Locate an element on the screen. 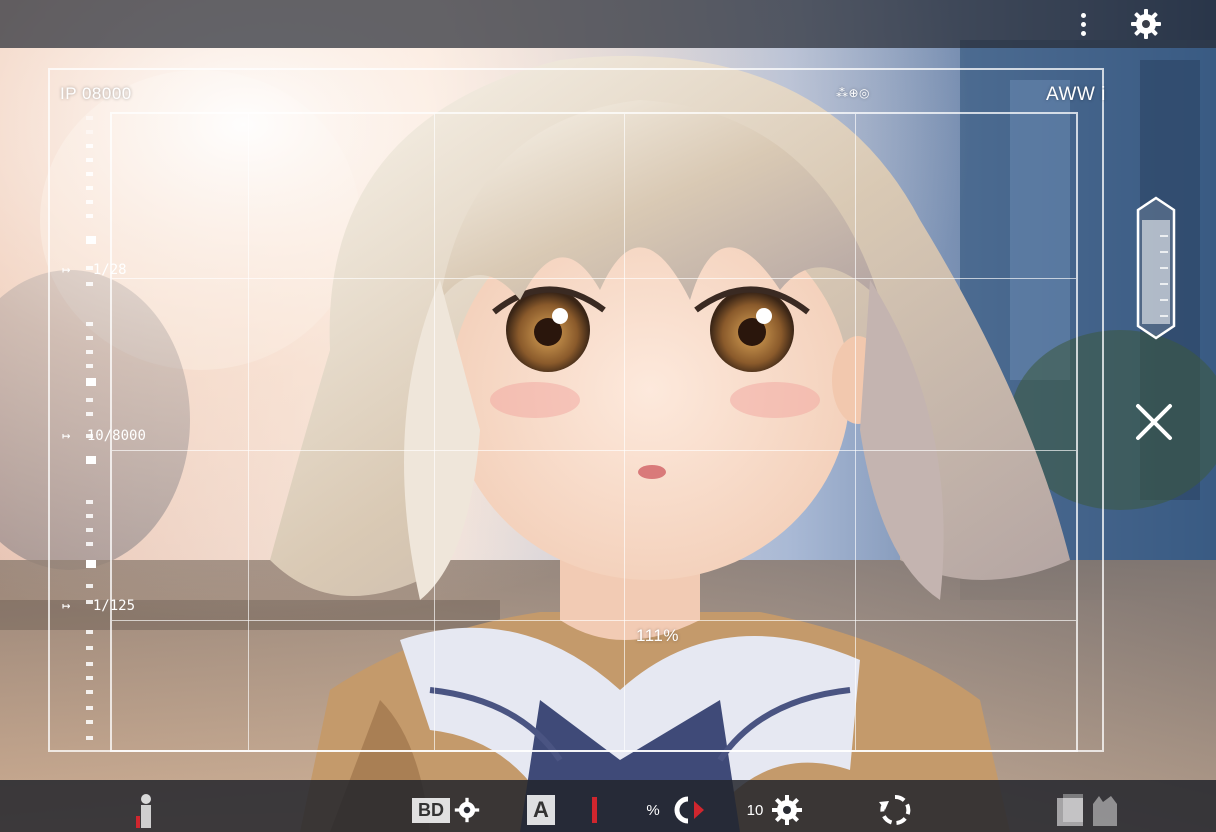 This screenshot has height=832, width=1216. zoom-slider-icon is located at coordinates (1156, 268).